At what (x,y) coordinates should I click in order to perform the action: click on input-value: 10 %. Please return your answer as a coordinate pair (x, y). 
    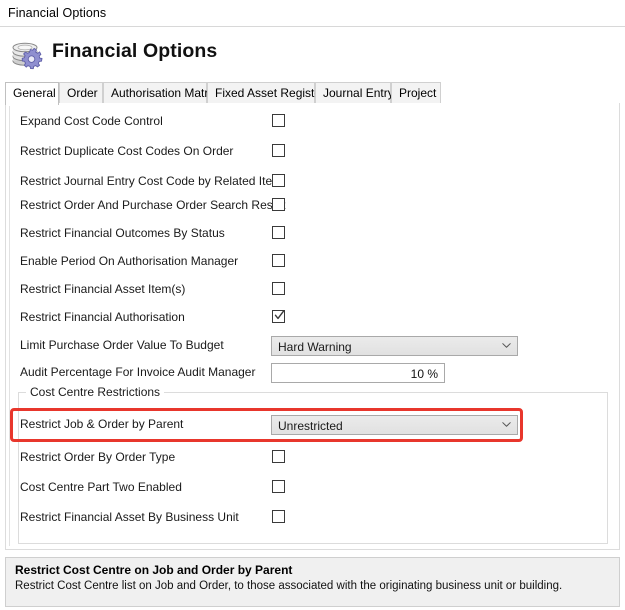
    Looking at the image, I should click on (424, 374).